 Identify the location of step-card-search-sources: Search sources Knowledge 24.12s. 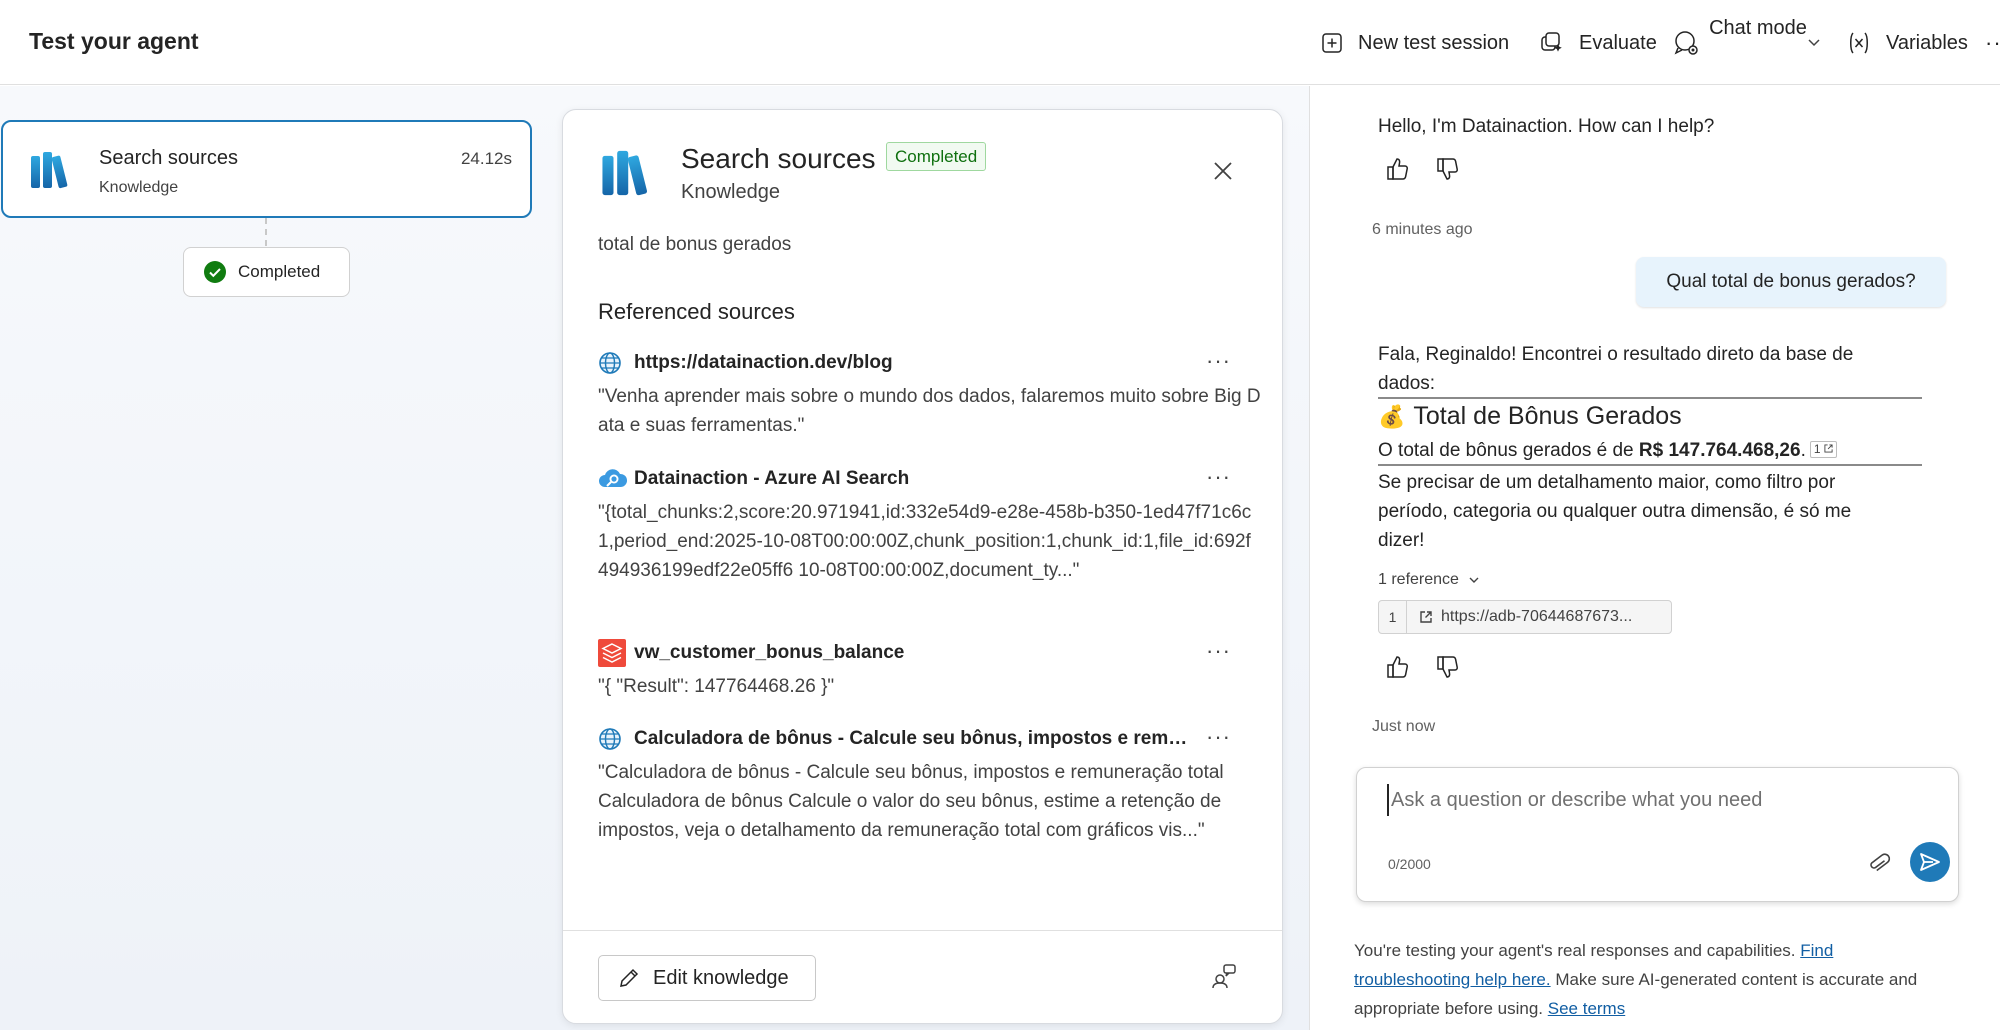
(266, 169).